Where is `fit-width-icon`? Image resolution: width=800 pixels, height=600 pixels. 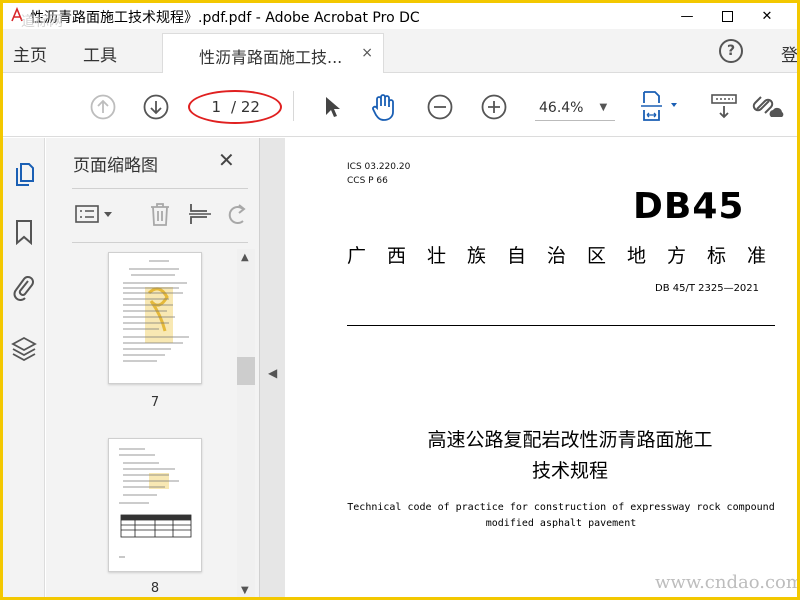 fit-width-icon is located at coordinates (659, 106).